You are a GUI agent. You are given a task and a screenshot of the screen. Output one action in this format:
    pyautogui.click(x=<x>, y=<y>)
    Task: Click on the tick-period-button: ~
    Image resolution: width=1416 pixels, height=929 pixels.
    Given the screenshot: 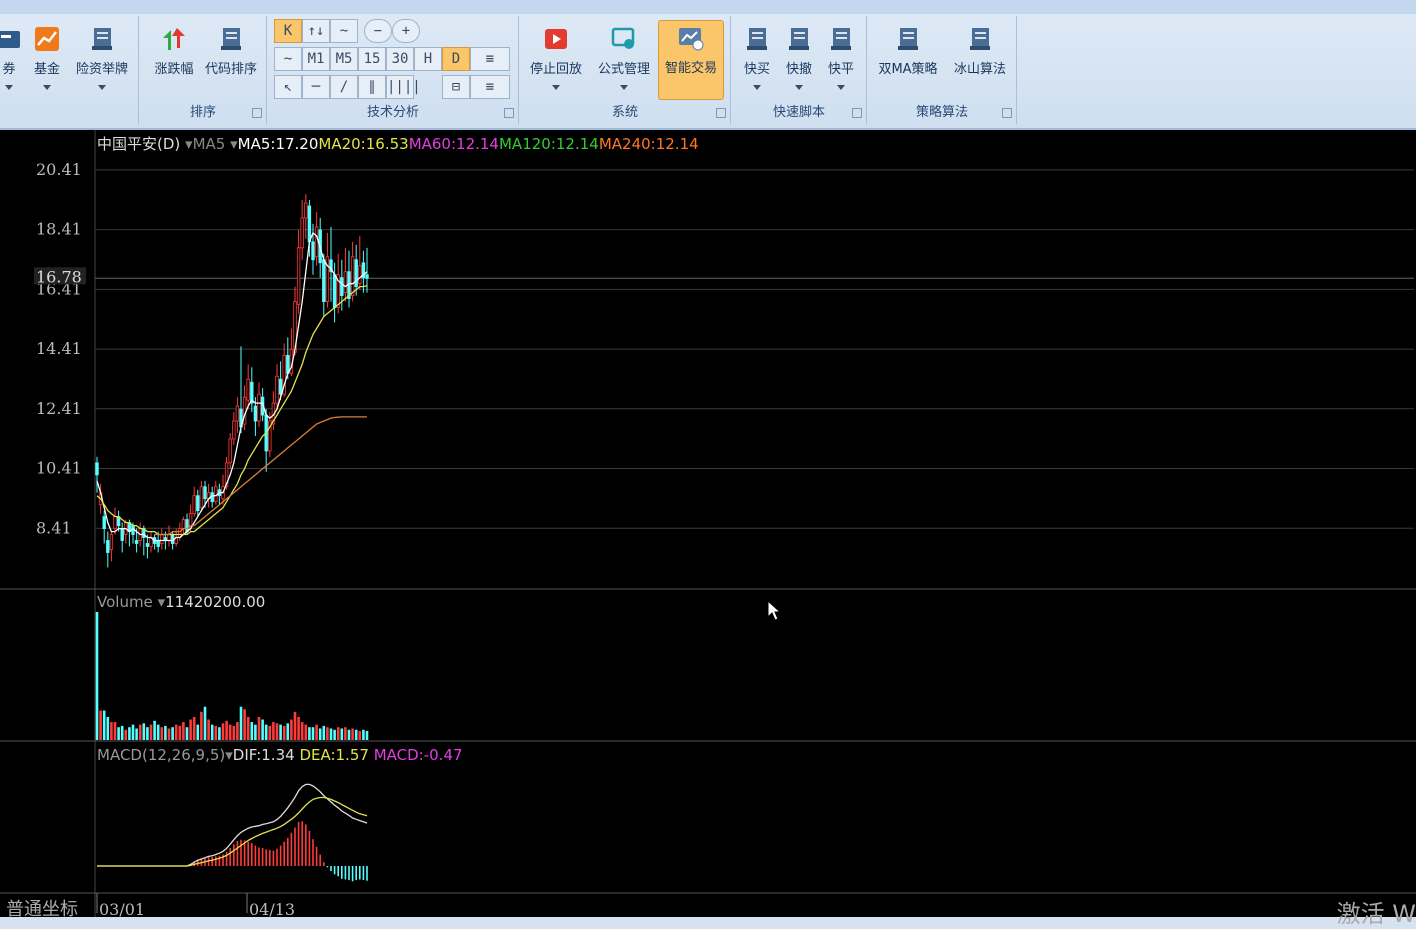 What is the action you would take?
    pyautogui.click(x=288, y=59)
    